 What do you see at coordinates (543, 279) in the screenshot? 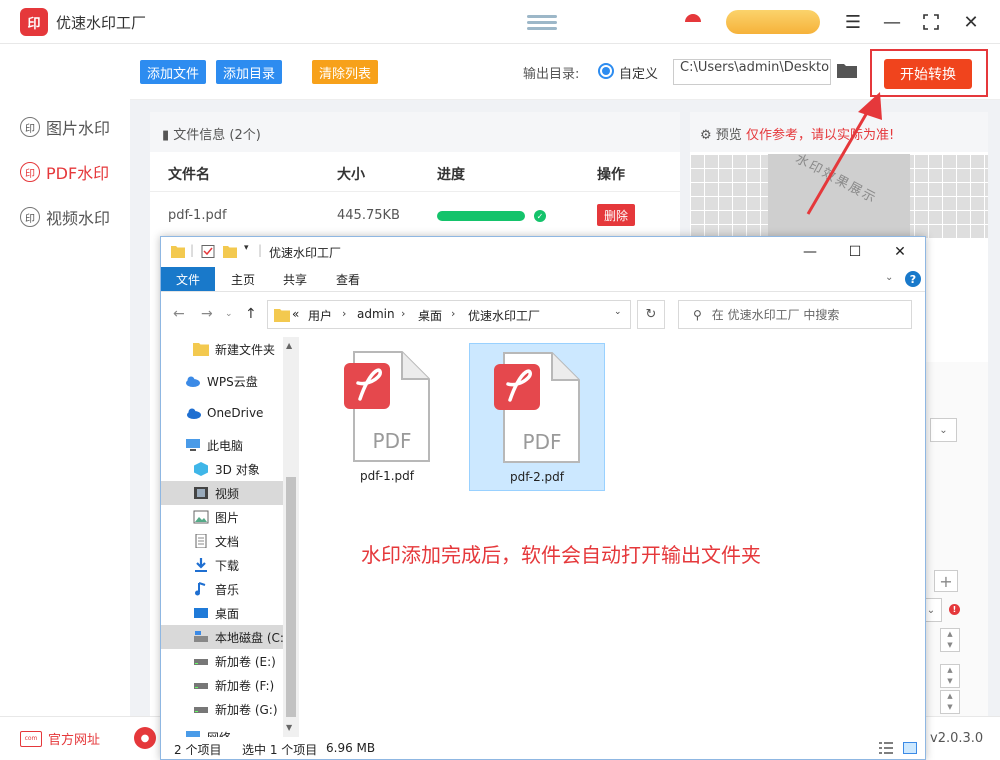
I see `ribbon-tabs: 文件 主页 共享 查看 ⌄ ?` at bounding box center [543, 279].